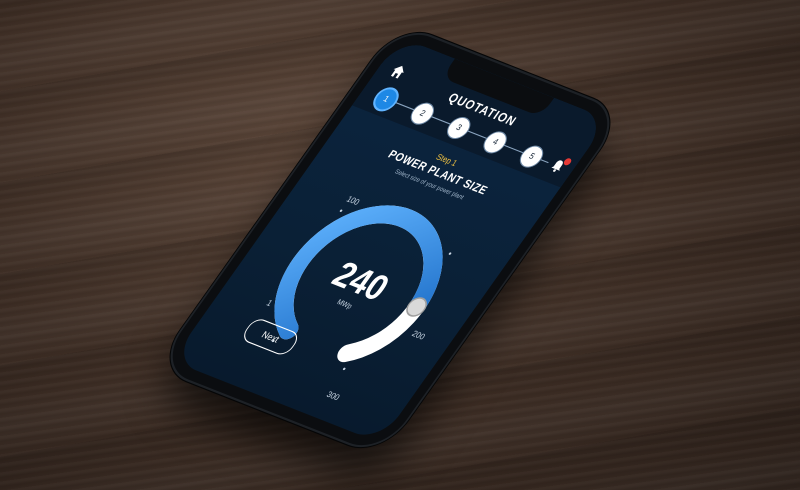  What do you see at coordinates (567, 162) in the screenshot?
I see `notification-badge` at bounding box center [567, 162].